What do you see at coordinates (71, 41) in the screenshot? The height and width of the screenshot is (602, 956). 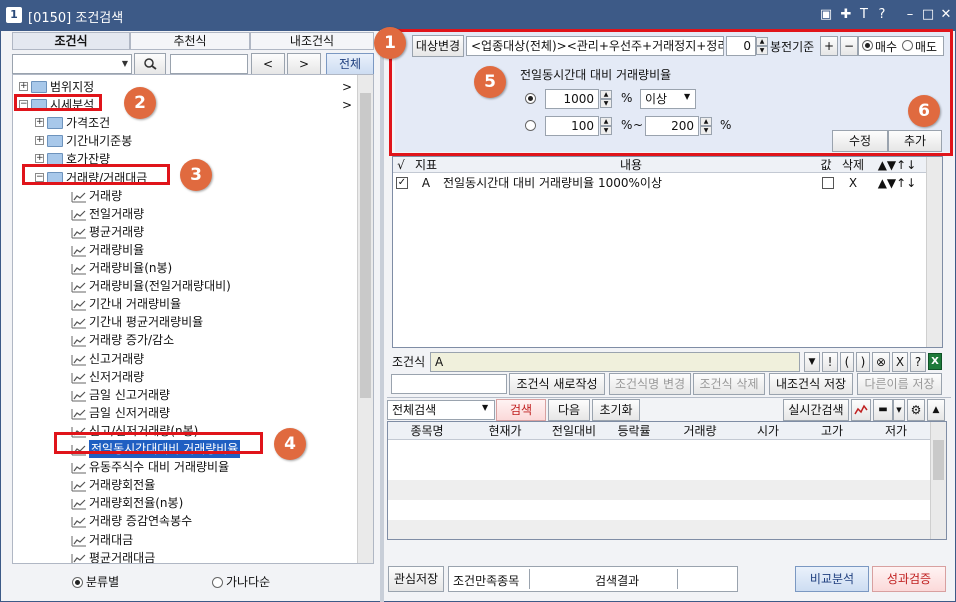 I see `tab-condition: 조건식` at bounding box center [71, 41].